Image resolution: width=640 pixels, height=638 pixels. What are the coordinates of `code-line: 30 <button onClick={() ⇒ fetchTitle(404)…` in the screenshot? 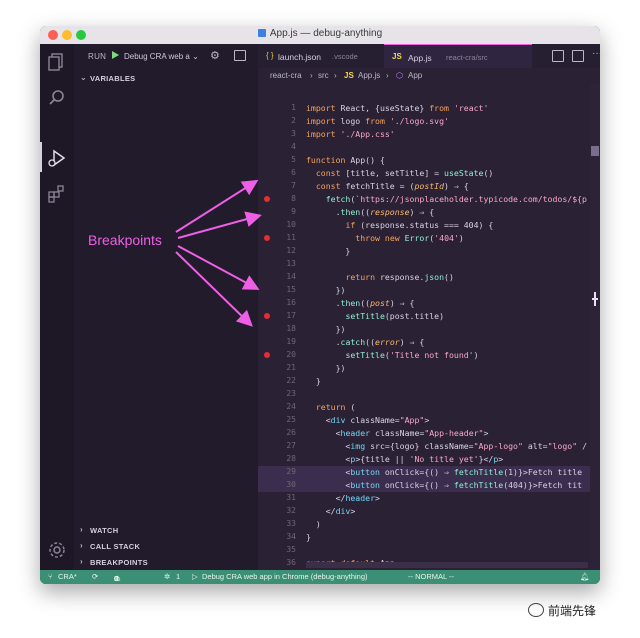 It's located at (429, 485).